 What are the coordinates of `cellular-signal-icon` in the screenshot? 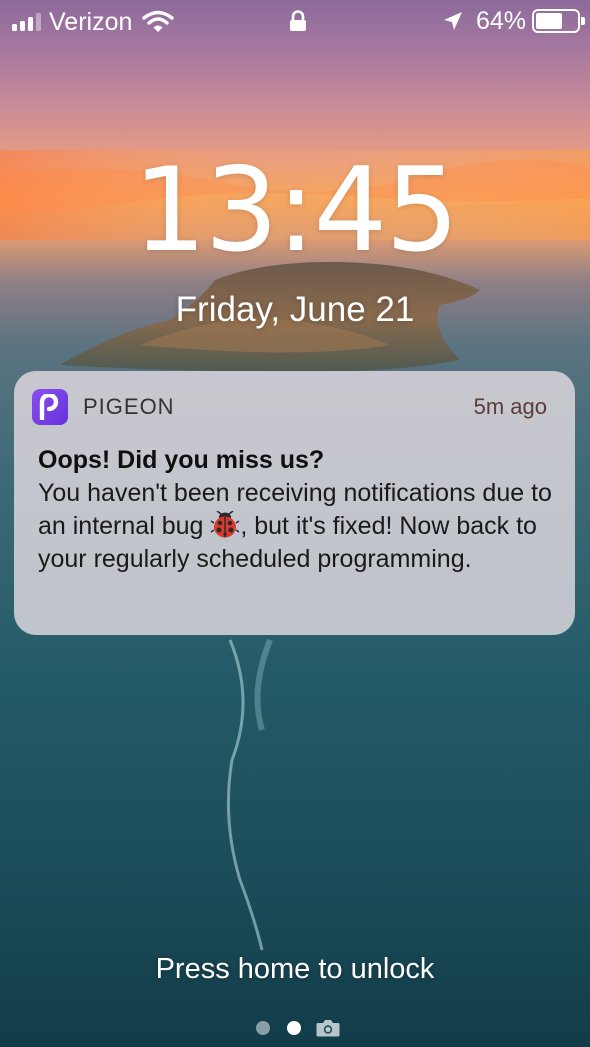 It's located at (26, 22).